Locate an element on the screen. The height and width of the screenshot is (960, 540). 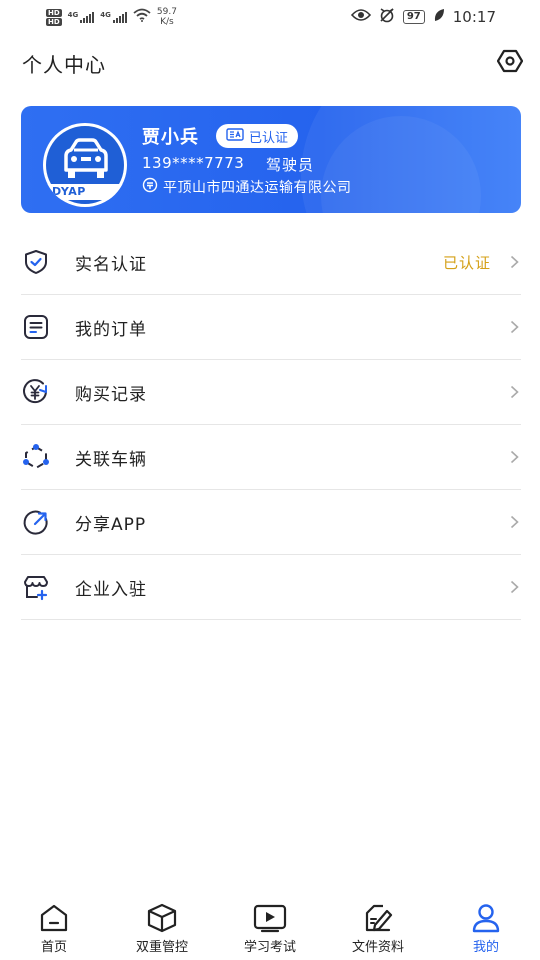
verify-badge: 已认证 is located at coordinates (257, 136).